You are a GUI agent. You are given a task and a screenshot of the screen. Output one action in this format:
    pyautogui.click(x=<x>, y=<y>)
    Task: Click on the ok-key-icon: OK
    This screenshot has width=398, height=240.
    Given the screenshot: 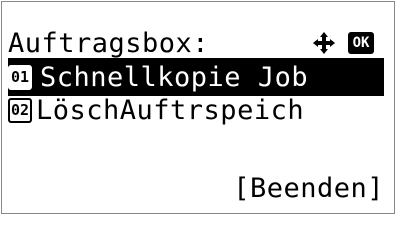 What is the action you would take?
    pyautogui.click(x=361, y=43)
    